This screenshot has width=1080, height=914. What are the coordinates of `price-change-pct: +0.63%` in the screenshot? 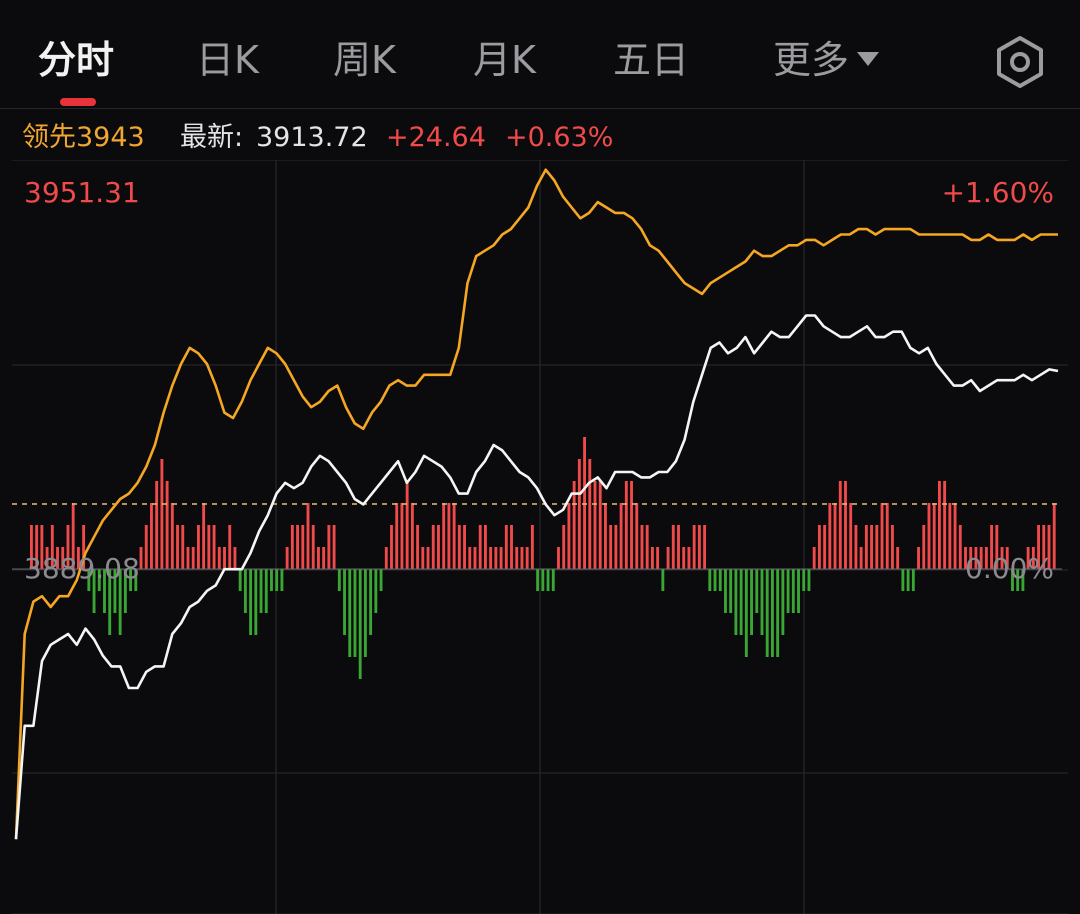 It's located at (559, 137).